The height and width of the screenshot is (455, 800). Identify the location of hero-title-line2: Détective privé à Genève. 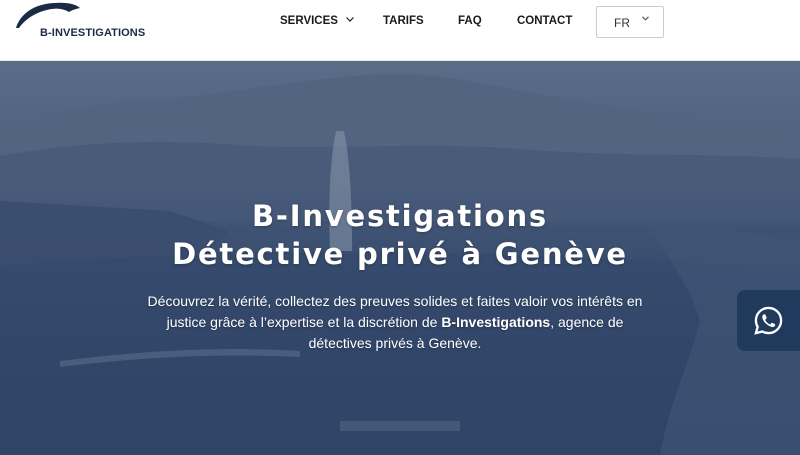
(400, 254).